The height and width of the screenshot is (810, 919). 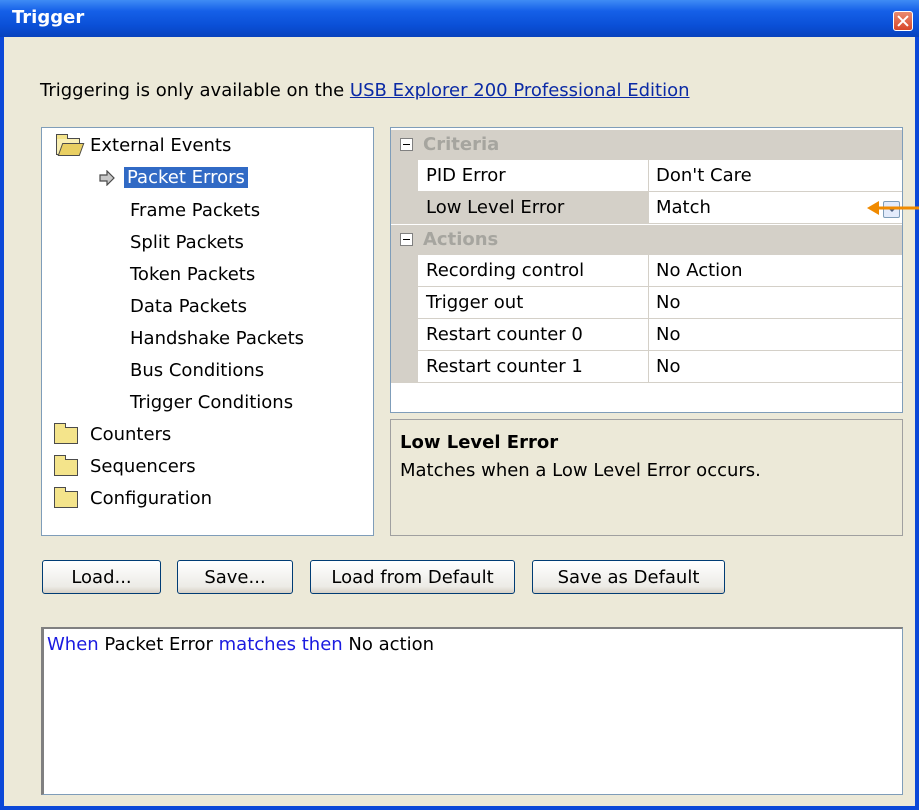 I want to click on property-name: Restart counter 1, so click(x=504, y=366).